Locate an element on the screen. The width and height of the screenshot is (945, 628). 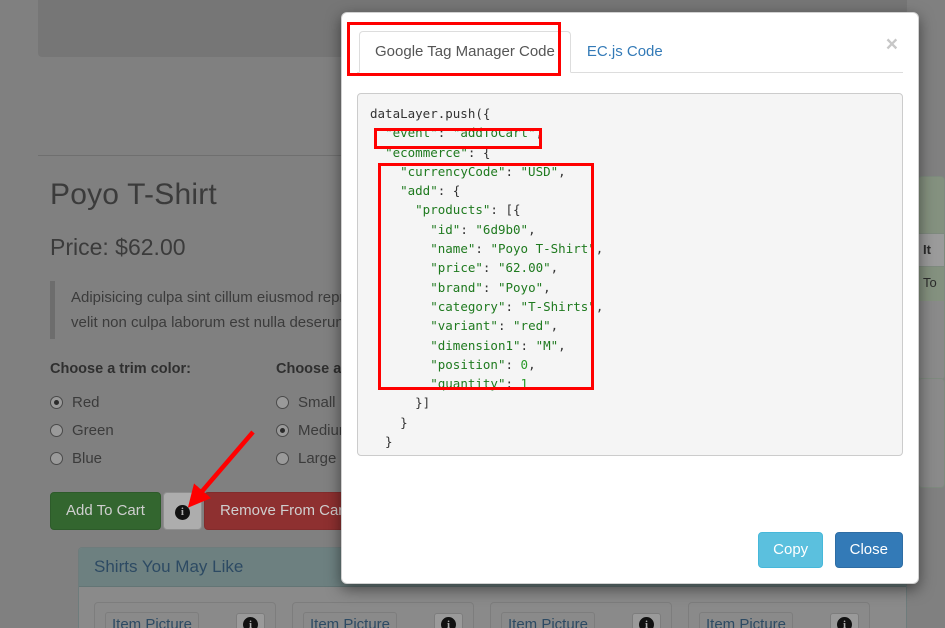
add-to-cart-button: Add To Cart is located at coordinates (105, 511).